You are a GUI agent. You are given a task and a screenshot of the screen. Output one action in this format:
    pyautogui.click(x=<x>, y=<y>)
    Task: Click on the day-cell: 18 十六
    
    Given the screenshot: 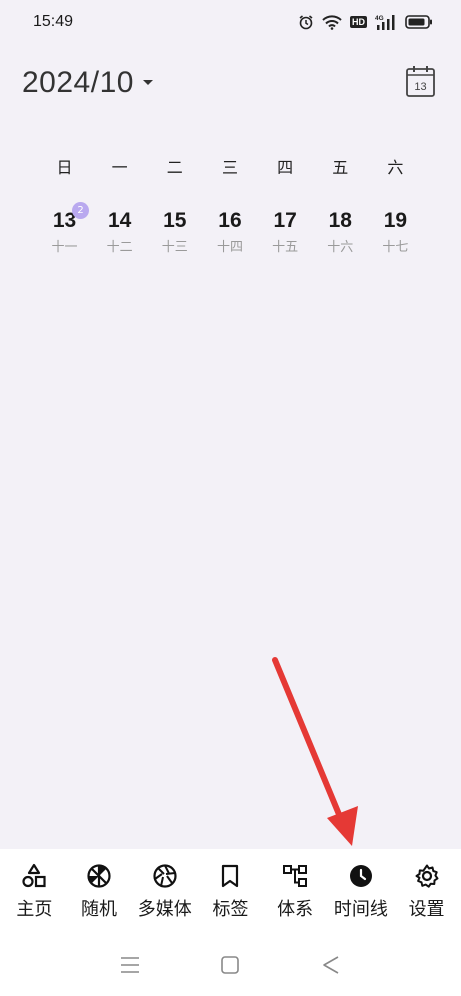 What is the action you would take?
    pyautogui.click(x=340, y=231)
    